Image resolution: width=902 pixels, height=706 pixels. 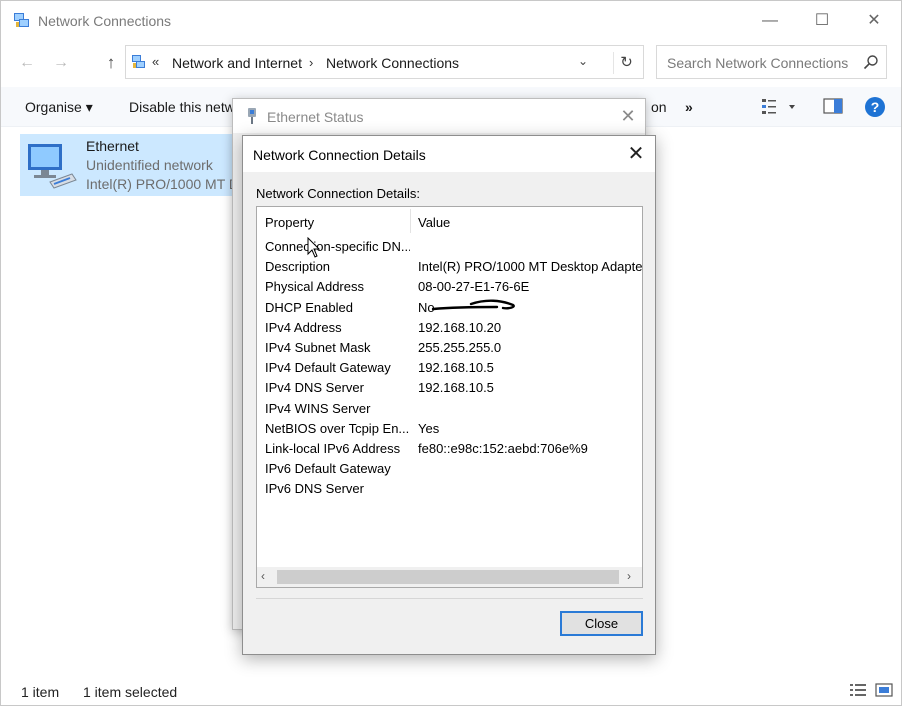 What do you see at coordinates (858, 690) in the screenshot?
I see `details-view-icon` at bounding box center [858, 690].